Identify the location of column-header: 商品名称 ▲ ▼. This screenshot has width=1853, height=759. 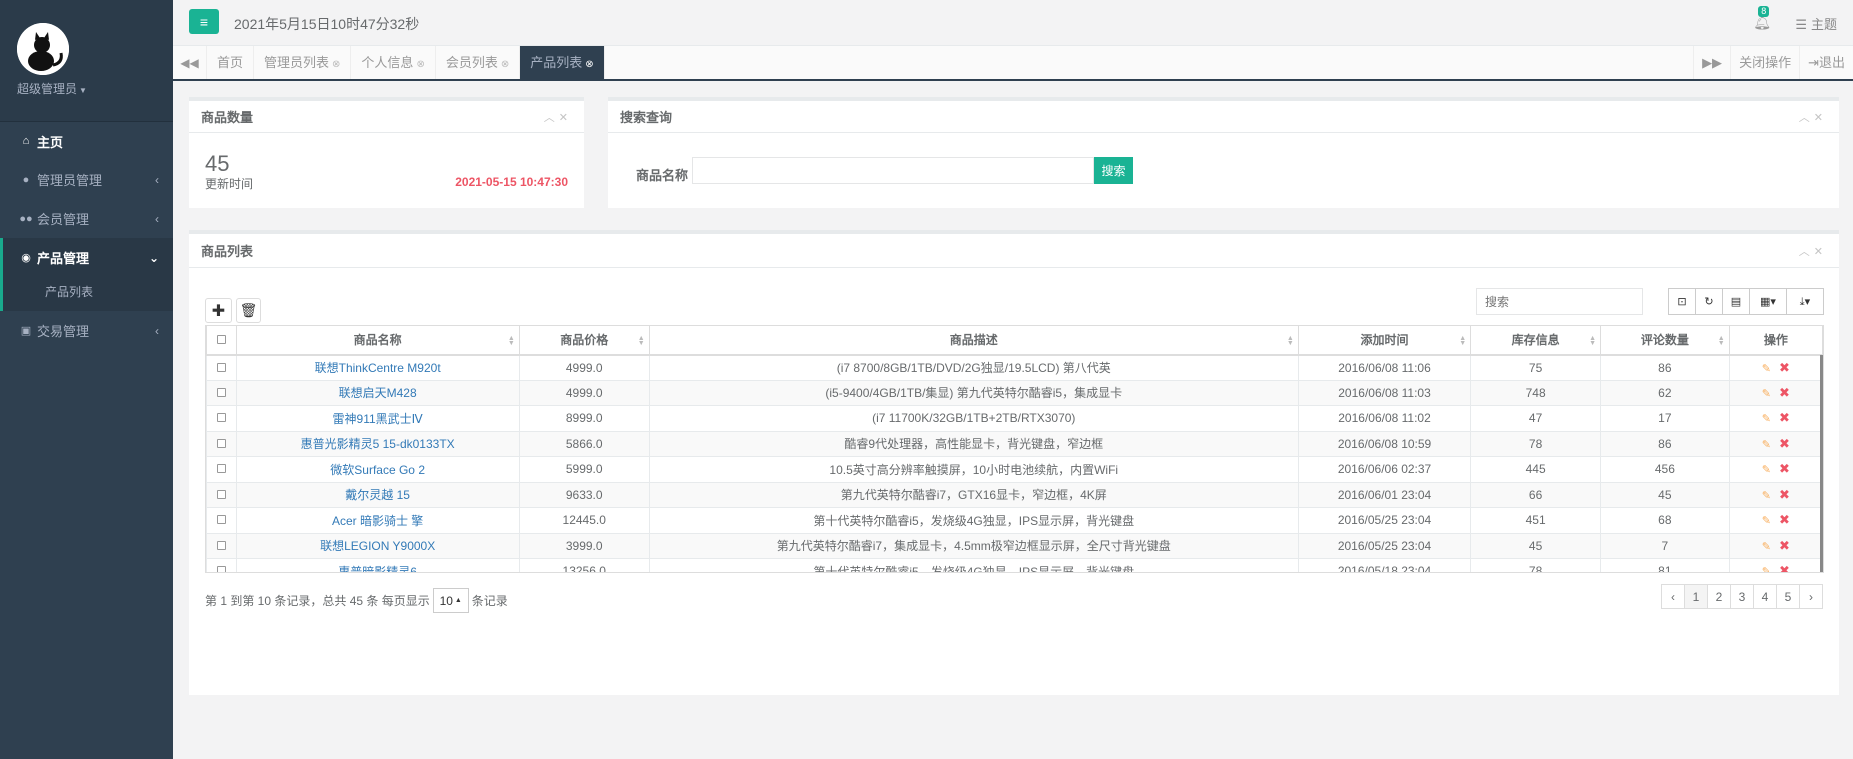
(377, 340).